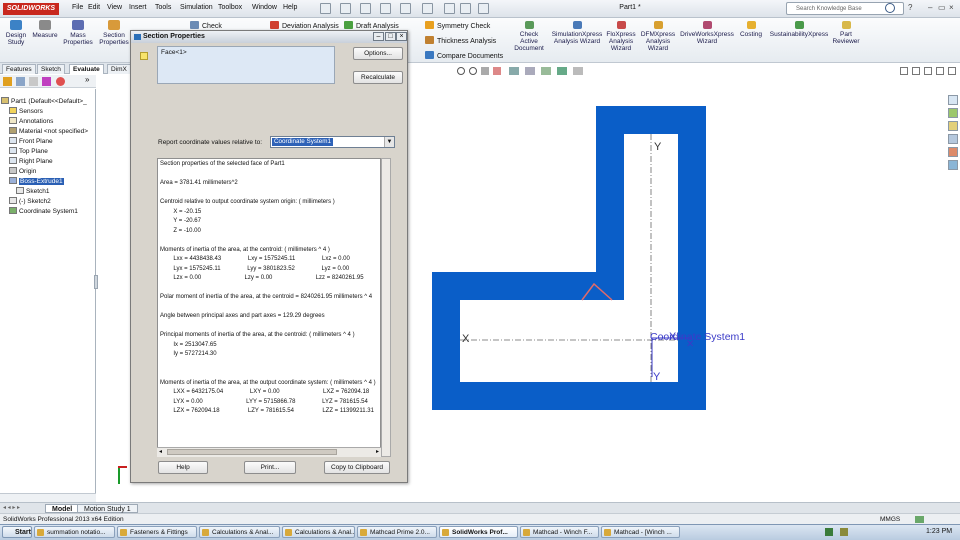 This screenshot has width=960, height=540. What do you see at coordinates (890, 519) in the screenshot?
I see `units-indicator: MMGS` at bounding box center [890, 519].